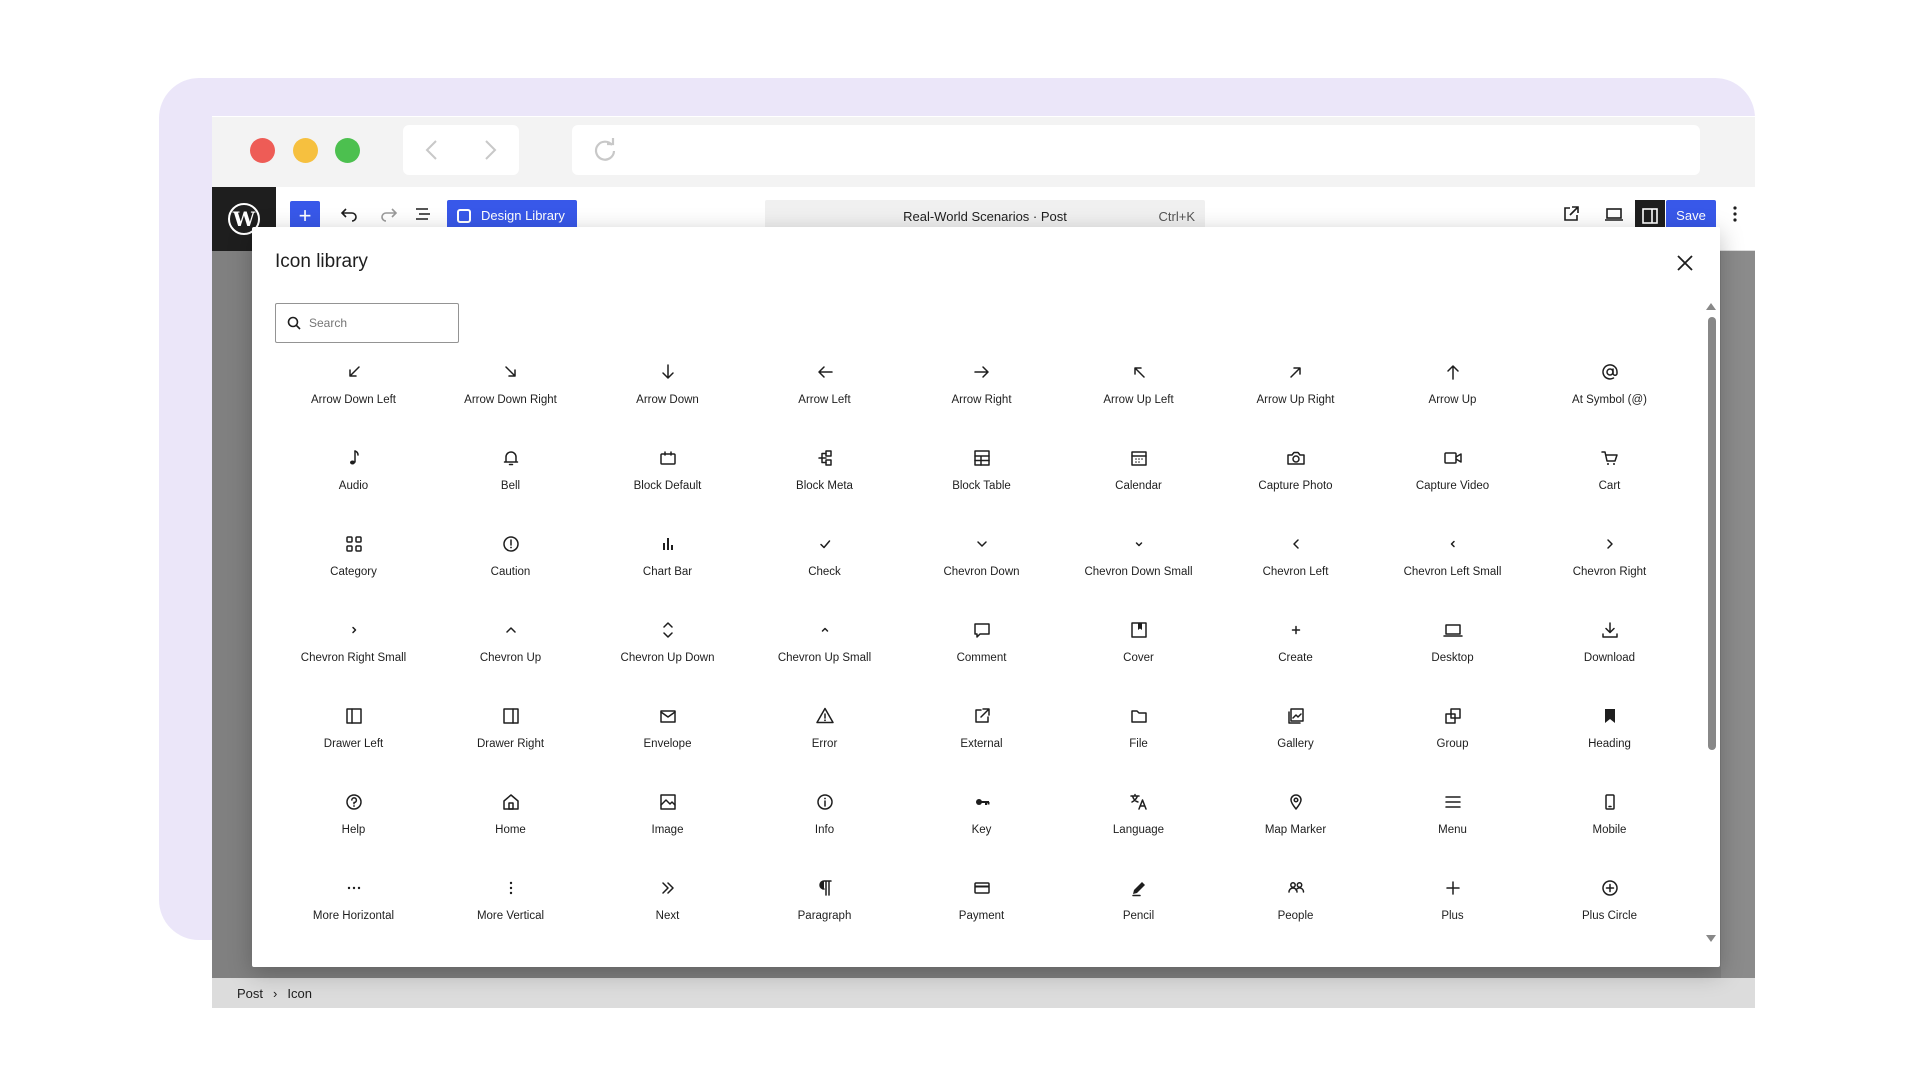 The image size is (1920, 1080). What do you see at coordinates (1295, 827) in the screenshot?
I see `icon-option: Map Marker` at bounding box center [1295, 827].